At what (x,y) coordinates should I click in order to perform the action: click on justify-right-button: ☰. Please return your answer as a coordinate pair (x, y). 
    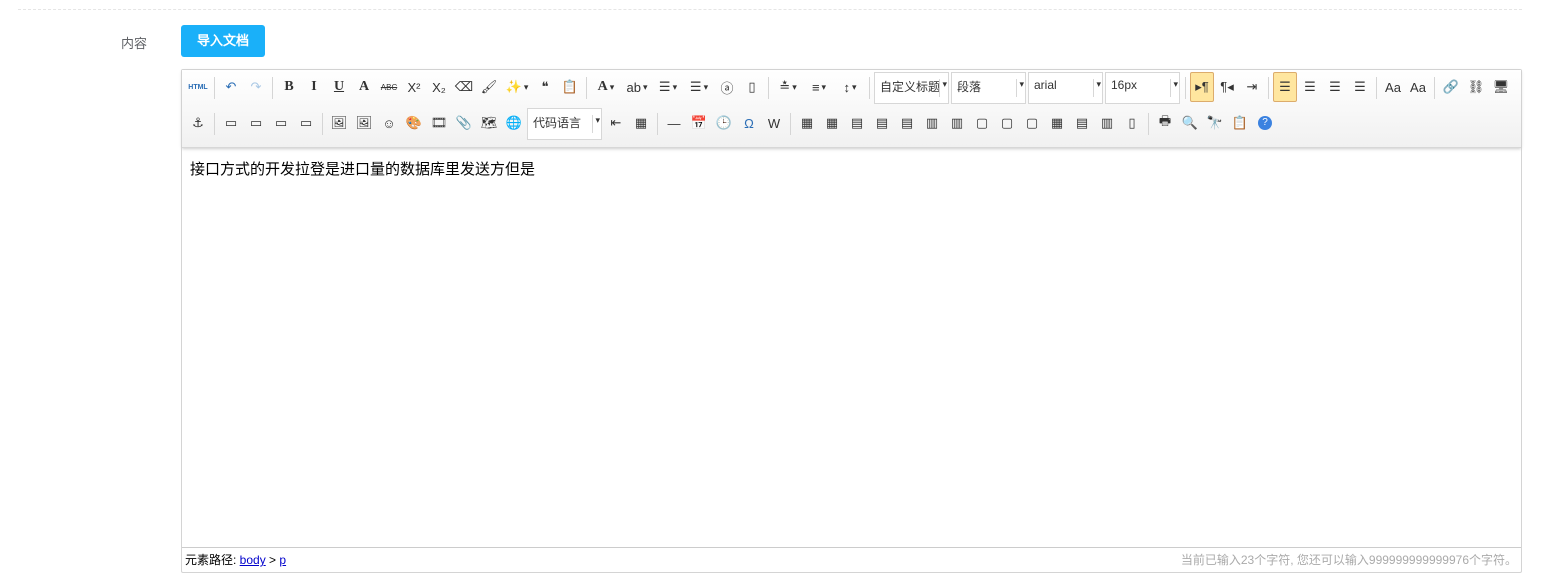
    Looking at the image, I should click on (1335, 87).